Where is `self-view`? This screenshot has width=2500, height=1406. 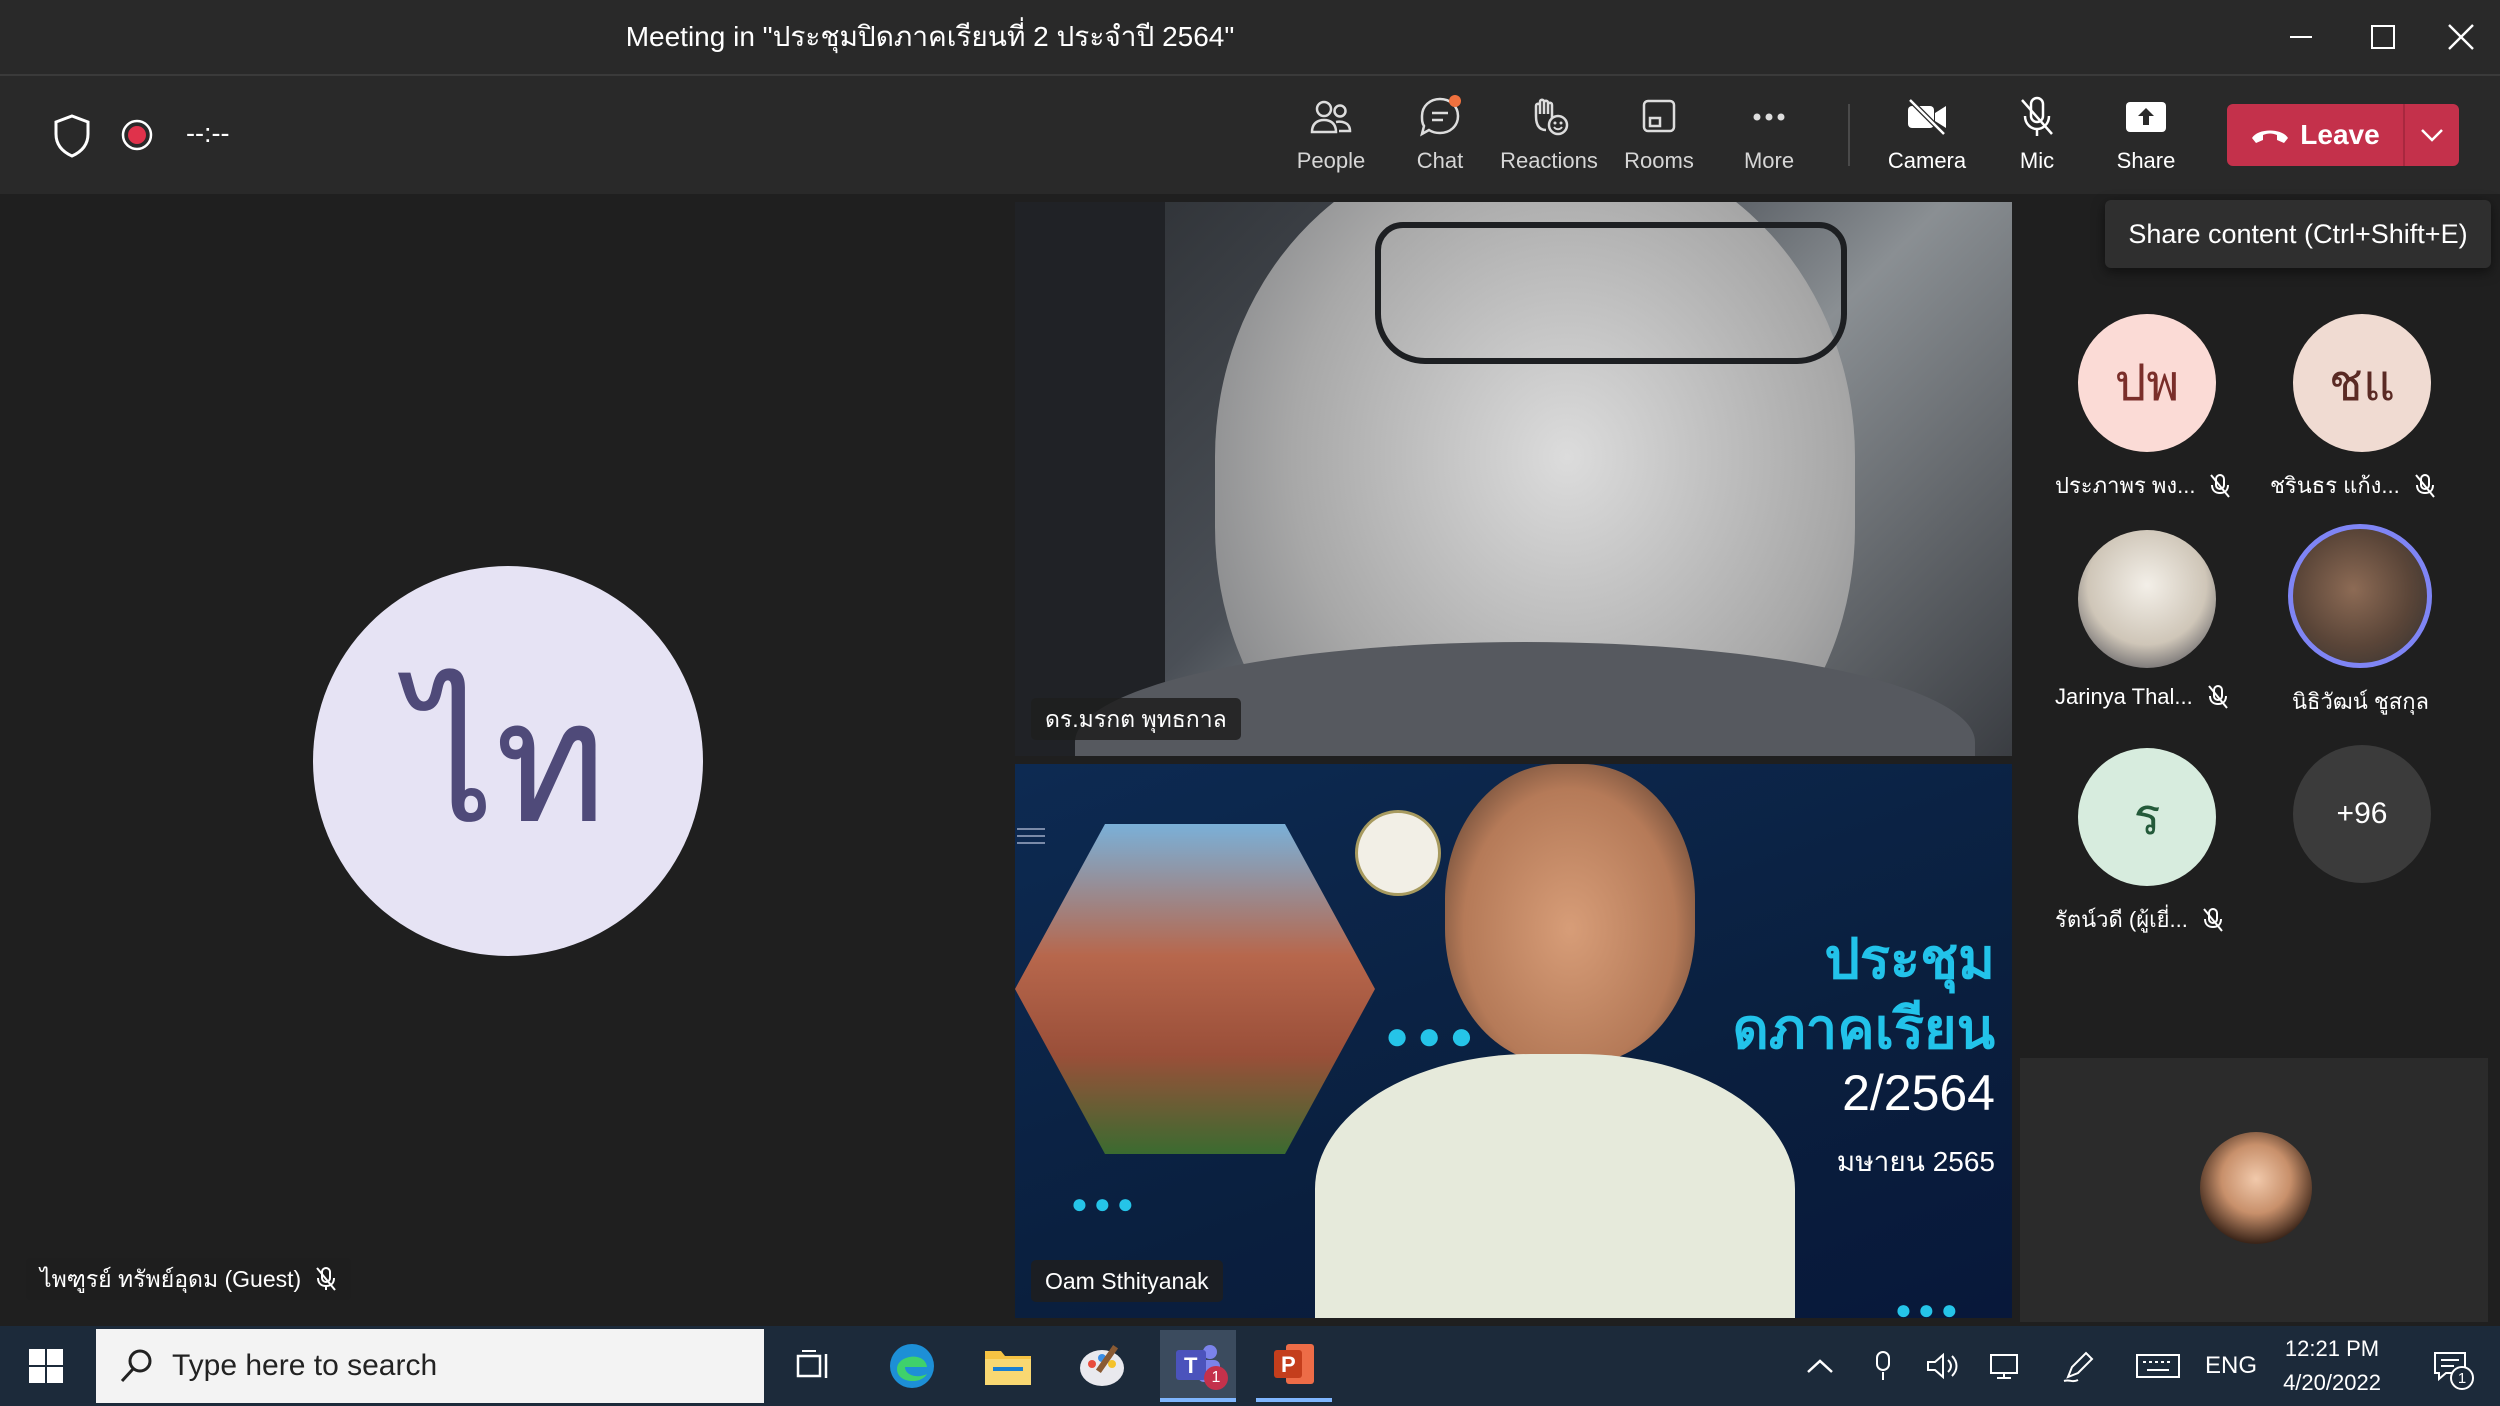
self-view is located at coordinates (2254, 1190).